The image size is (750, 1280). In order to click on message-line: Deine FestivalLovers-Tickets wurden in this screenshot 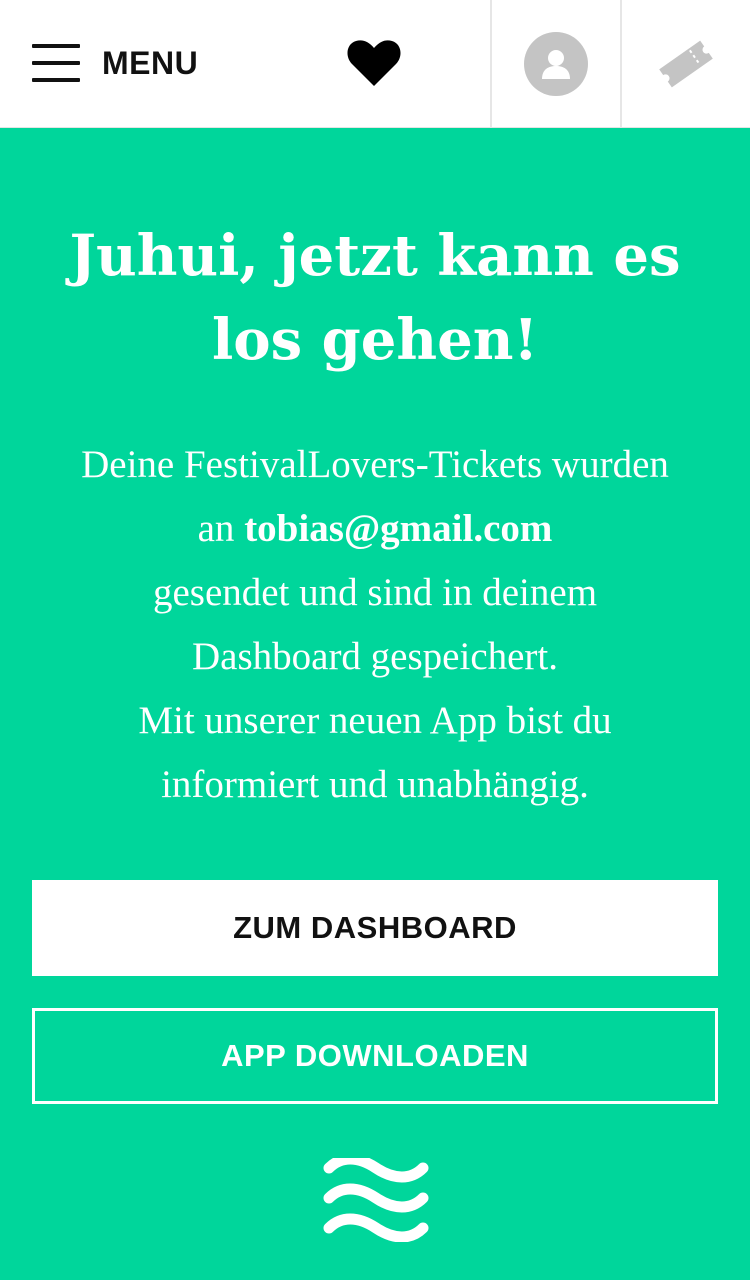, I will do `click(375, 464)`.